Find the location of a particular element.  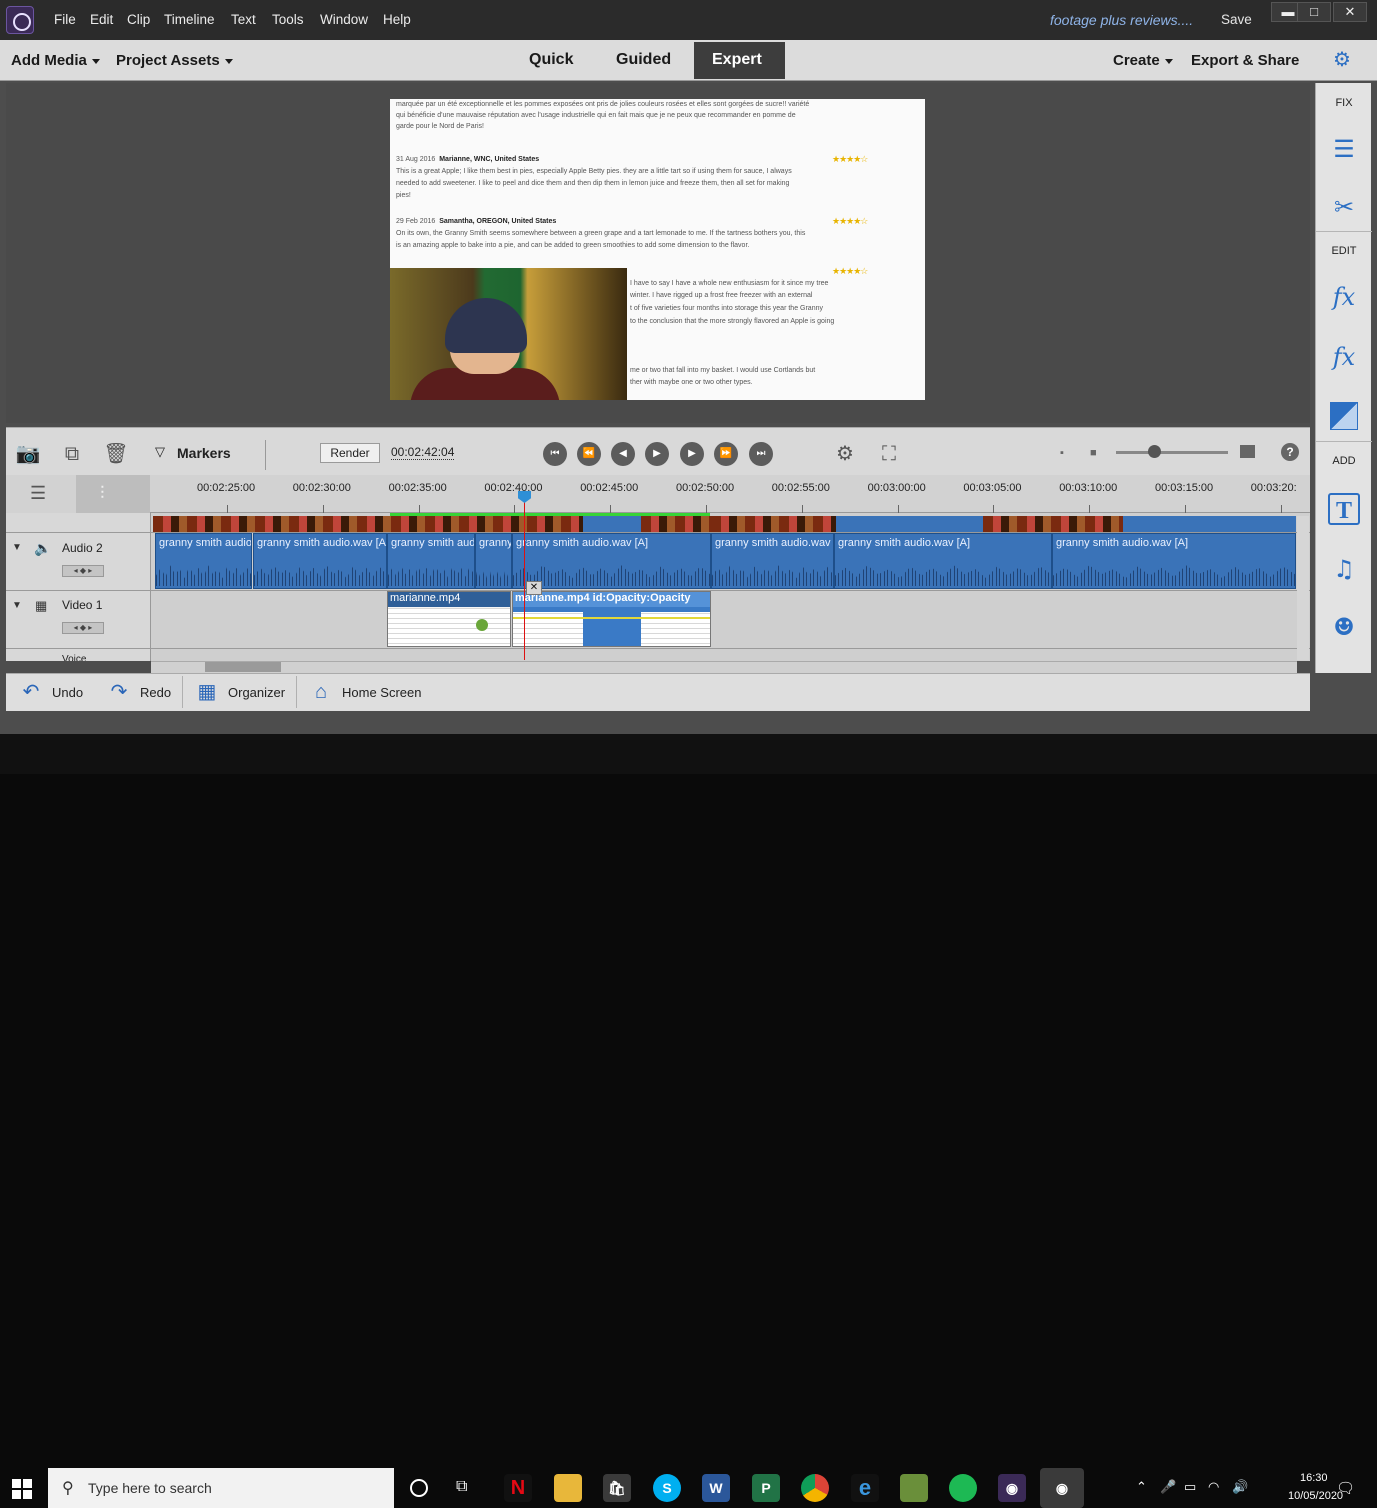

audio-clip: granny smith audio.wav [A] is located at coordinates (1174, 561).